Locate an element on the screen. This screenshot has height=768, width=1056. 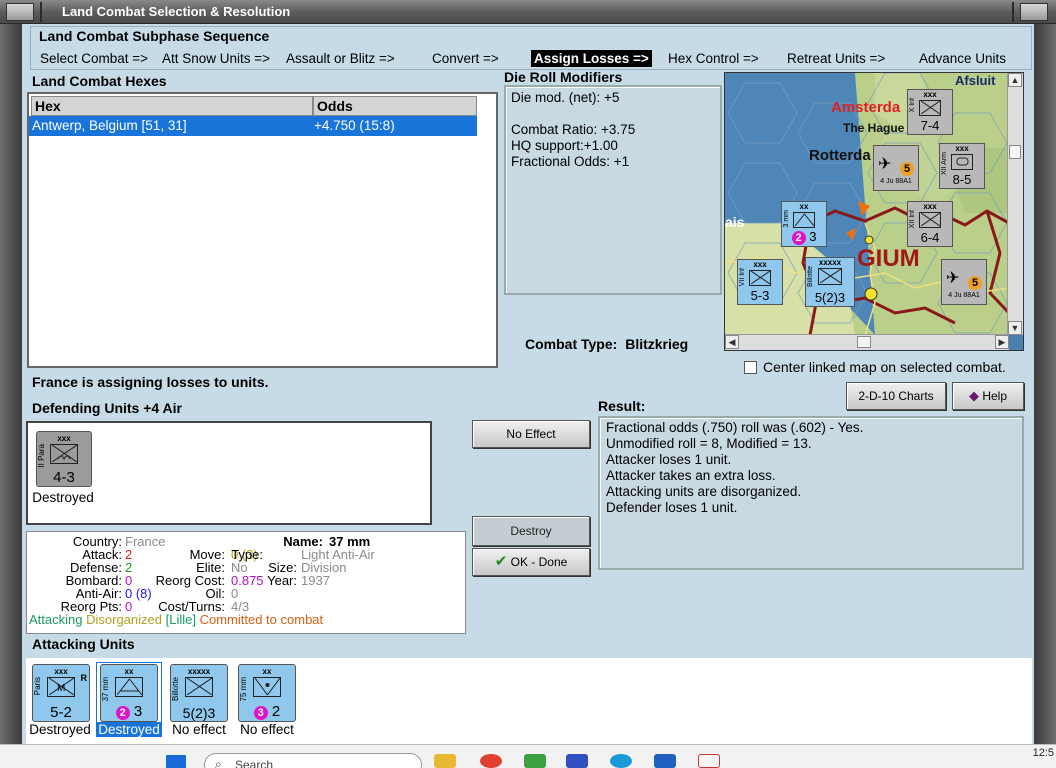
paratrooper-symbol-icon is located at coordinates (64, 454).